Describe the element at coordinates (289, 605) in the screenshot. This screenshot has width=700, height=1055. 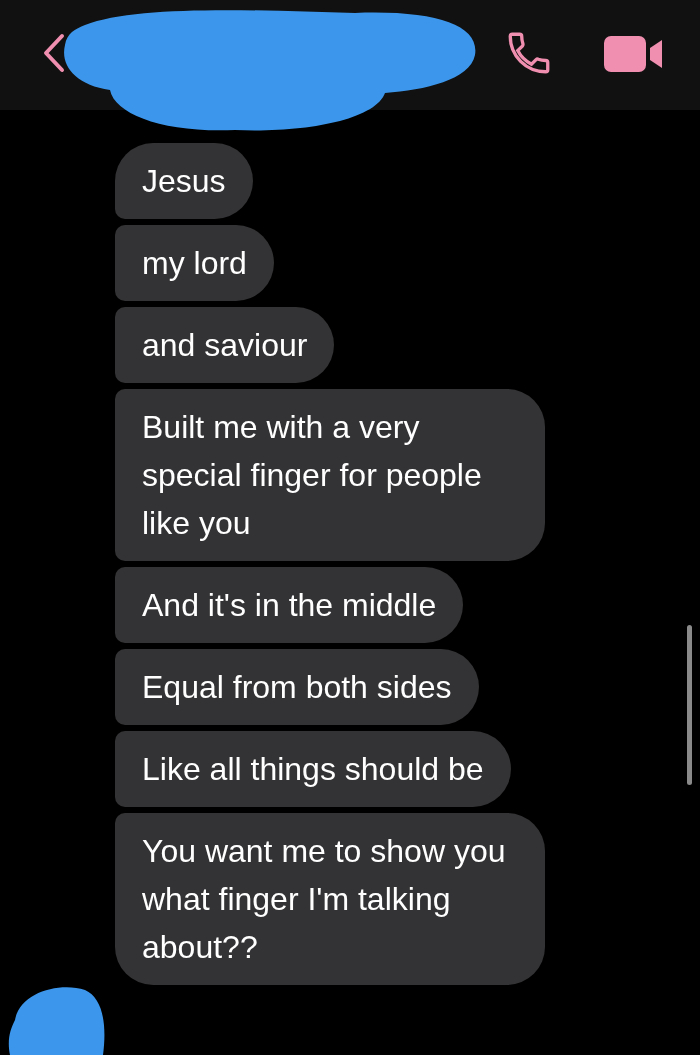
I see `message-bubble: And it's in the middle` at that location.